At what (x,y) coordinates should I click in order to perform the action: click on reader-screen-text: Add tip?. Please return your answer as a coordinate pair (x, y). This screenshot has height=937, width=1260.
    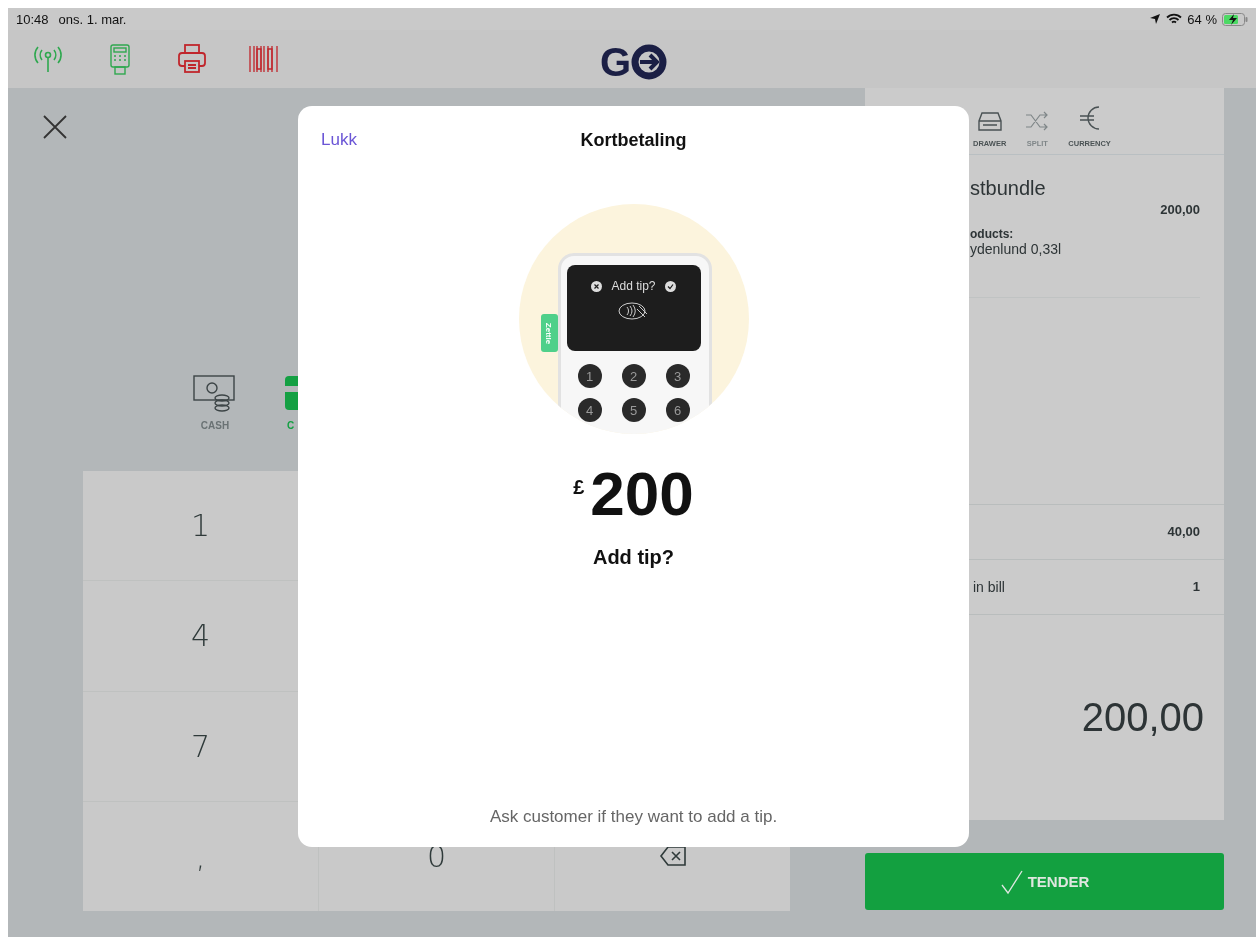
    Looking at the image, I should click on (633, 286).